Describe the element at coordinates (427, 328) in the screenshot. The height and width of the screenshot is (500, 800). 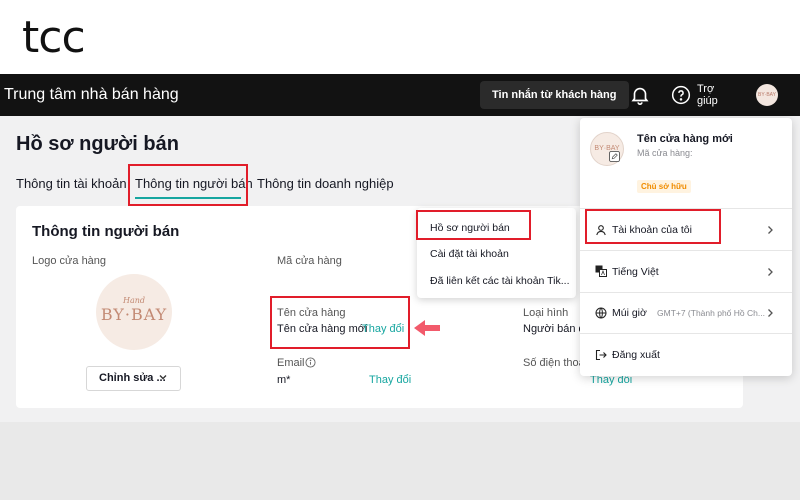
I see `pointer-arrow-icon` at that location.